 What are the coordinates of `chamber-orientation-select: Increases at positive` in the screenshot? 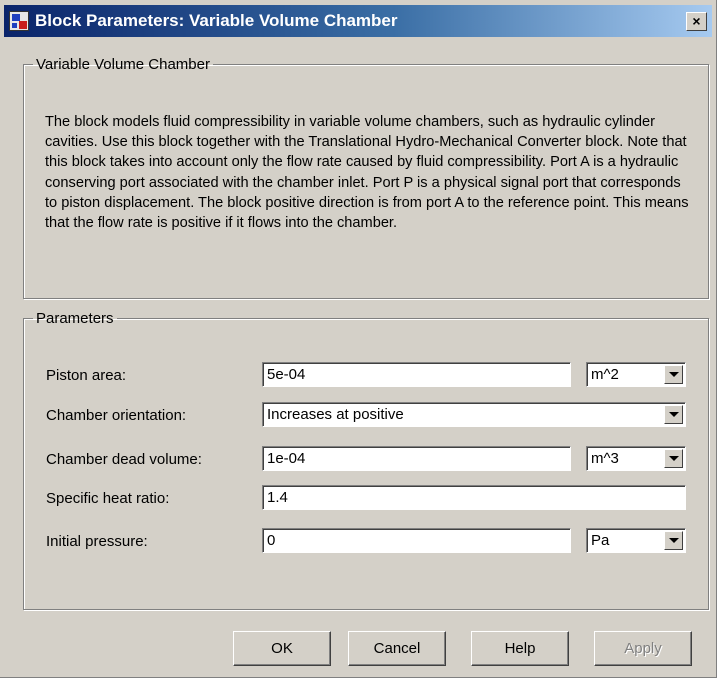 It's located at (474, 414).